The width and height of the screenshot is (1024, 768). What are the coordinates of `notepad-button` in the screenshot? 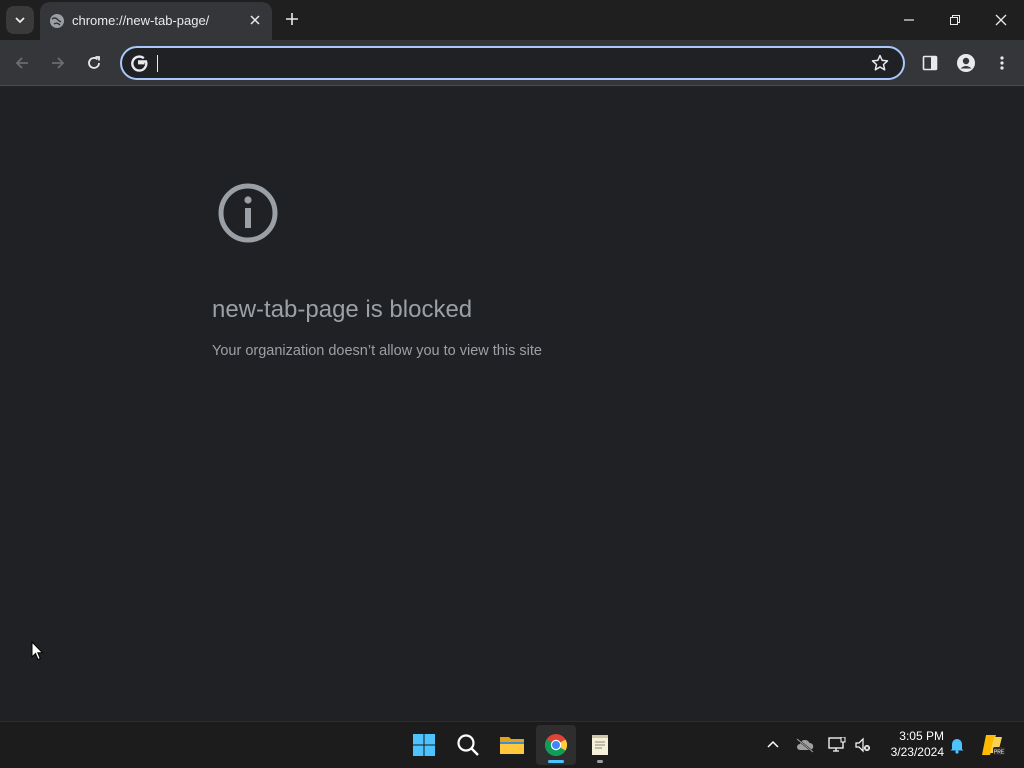 It's located at (600, 745).